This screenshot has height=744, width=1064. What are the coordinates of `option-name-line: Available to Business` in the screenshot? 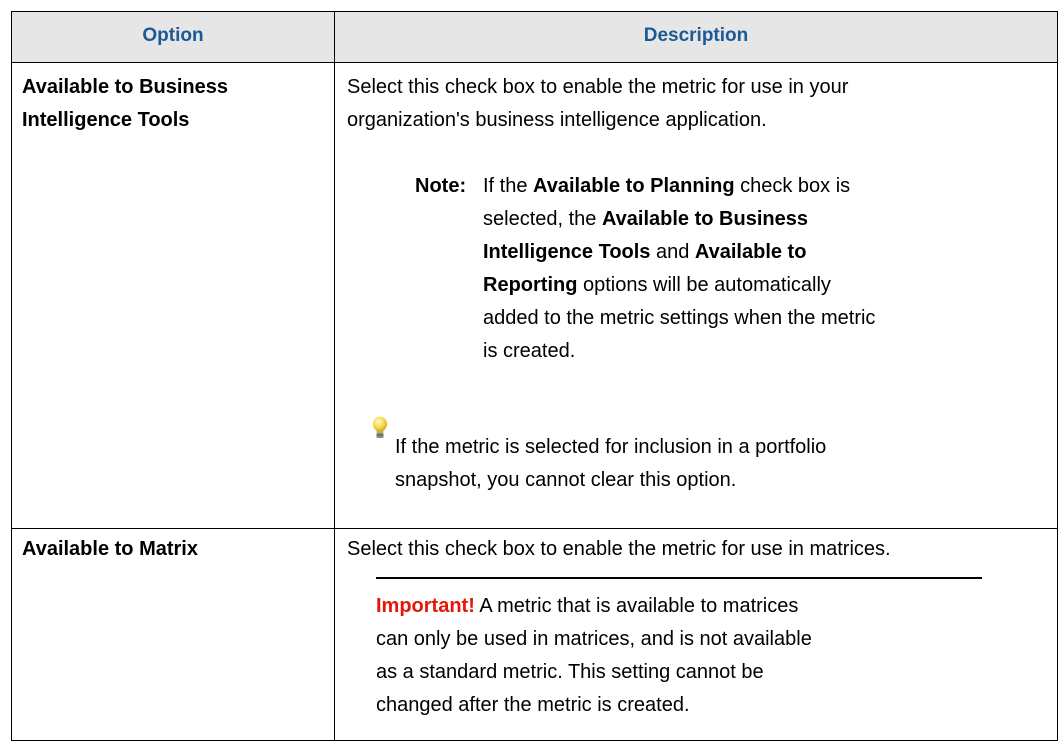 It's located at (125, 87).